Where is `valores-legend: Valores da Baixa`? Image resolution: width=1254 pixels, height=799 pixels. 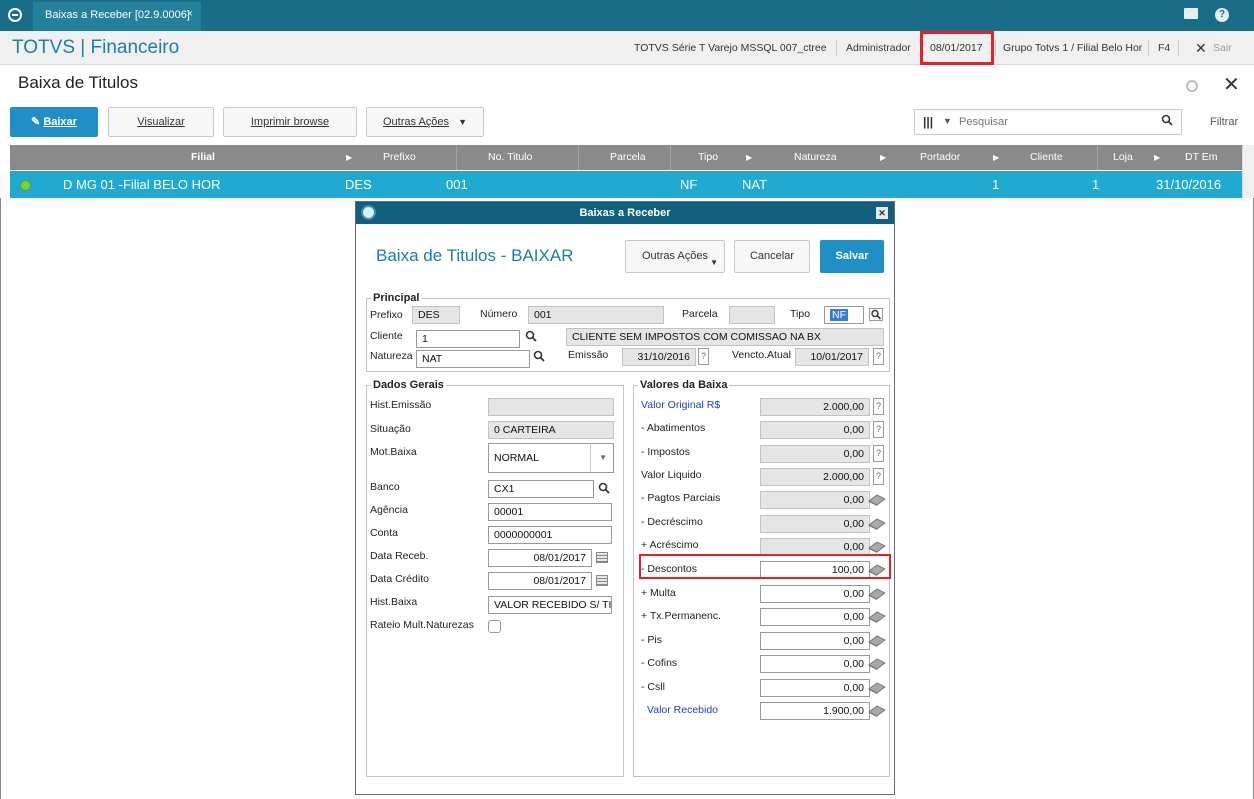 valores-legend: Valores da Baixa is located at coordinates (684, 385).